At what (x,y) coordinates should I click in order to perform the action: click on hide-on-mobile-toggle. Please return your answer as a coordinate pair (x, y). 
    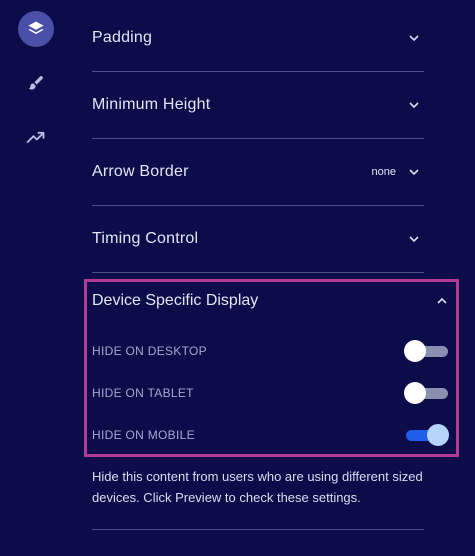
    Looking at the image, I should click on (427, 435).